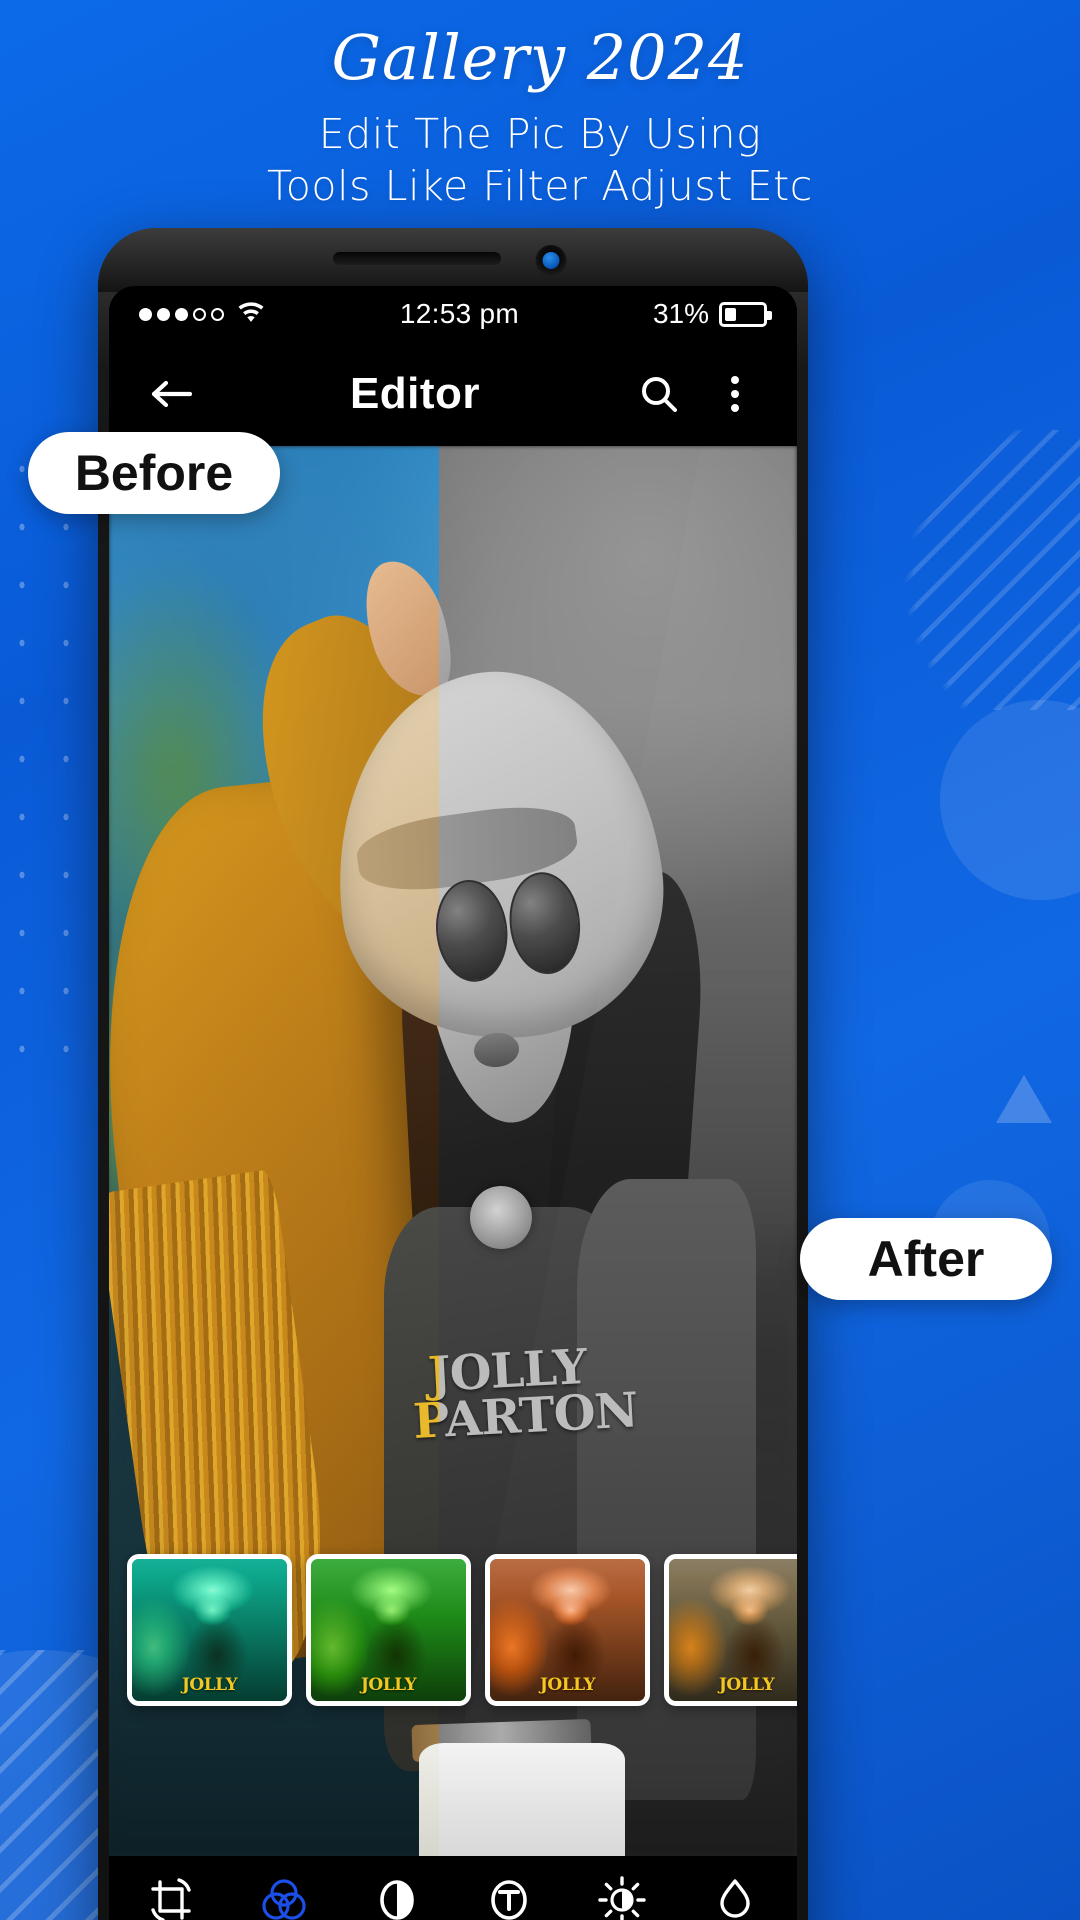  I want to click on signal-dots-icon, so click(181, 314).